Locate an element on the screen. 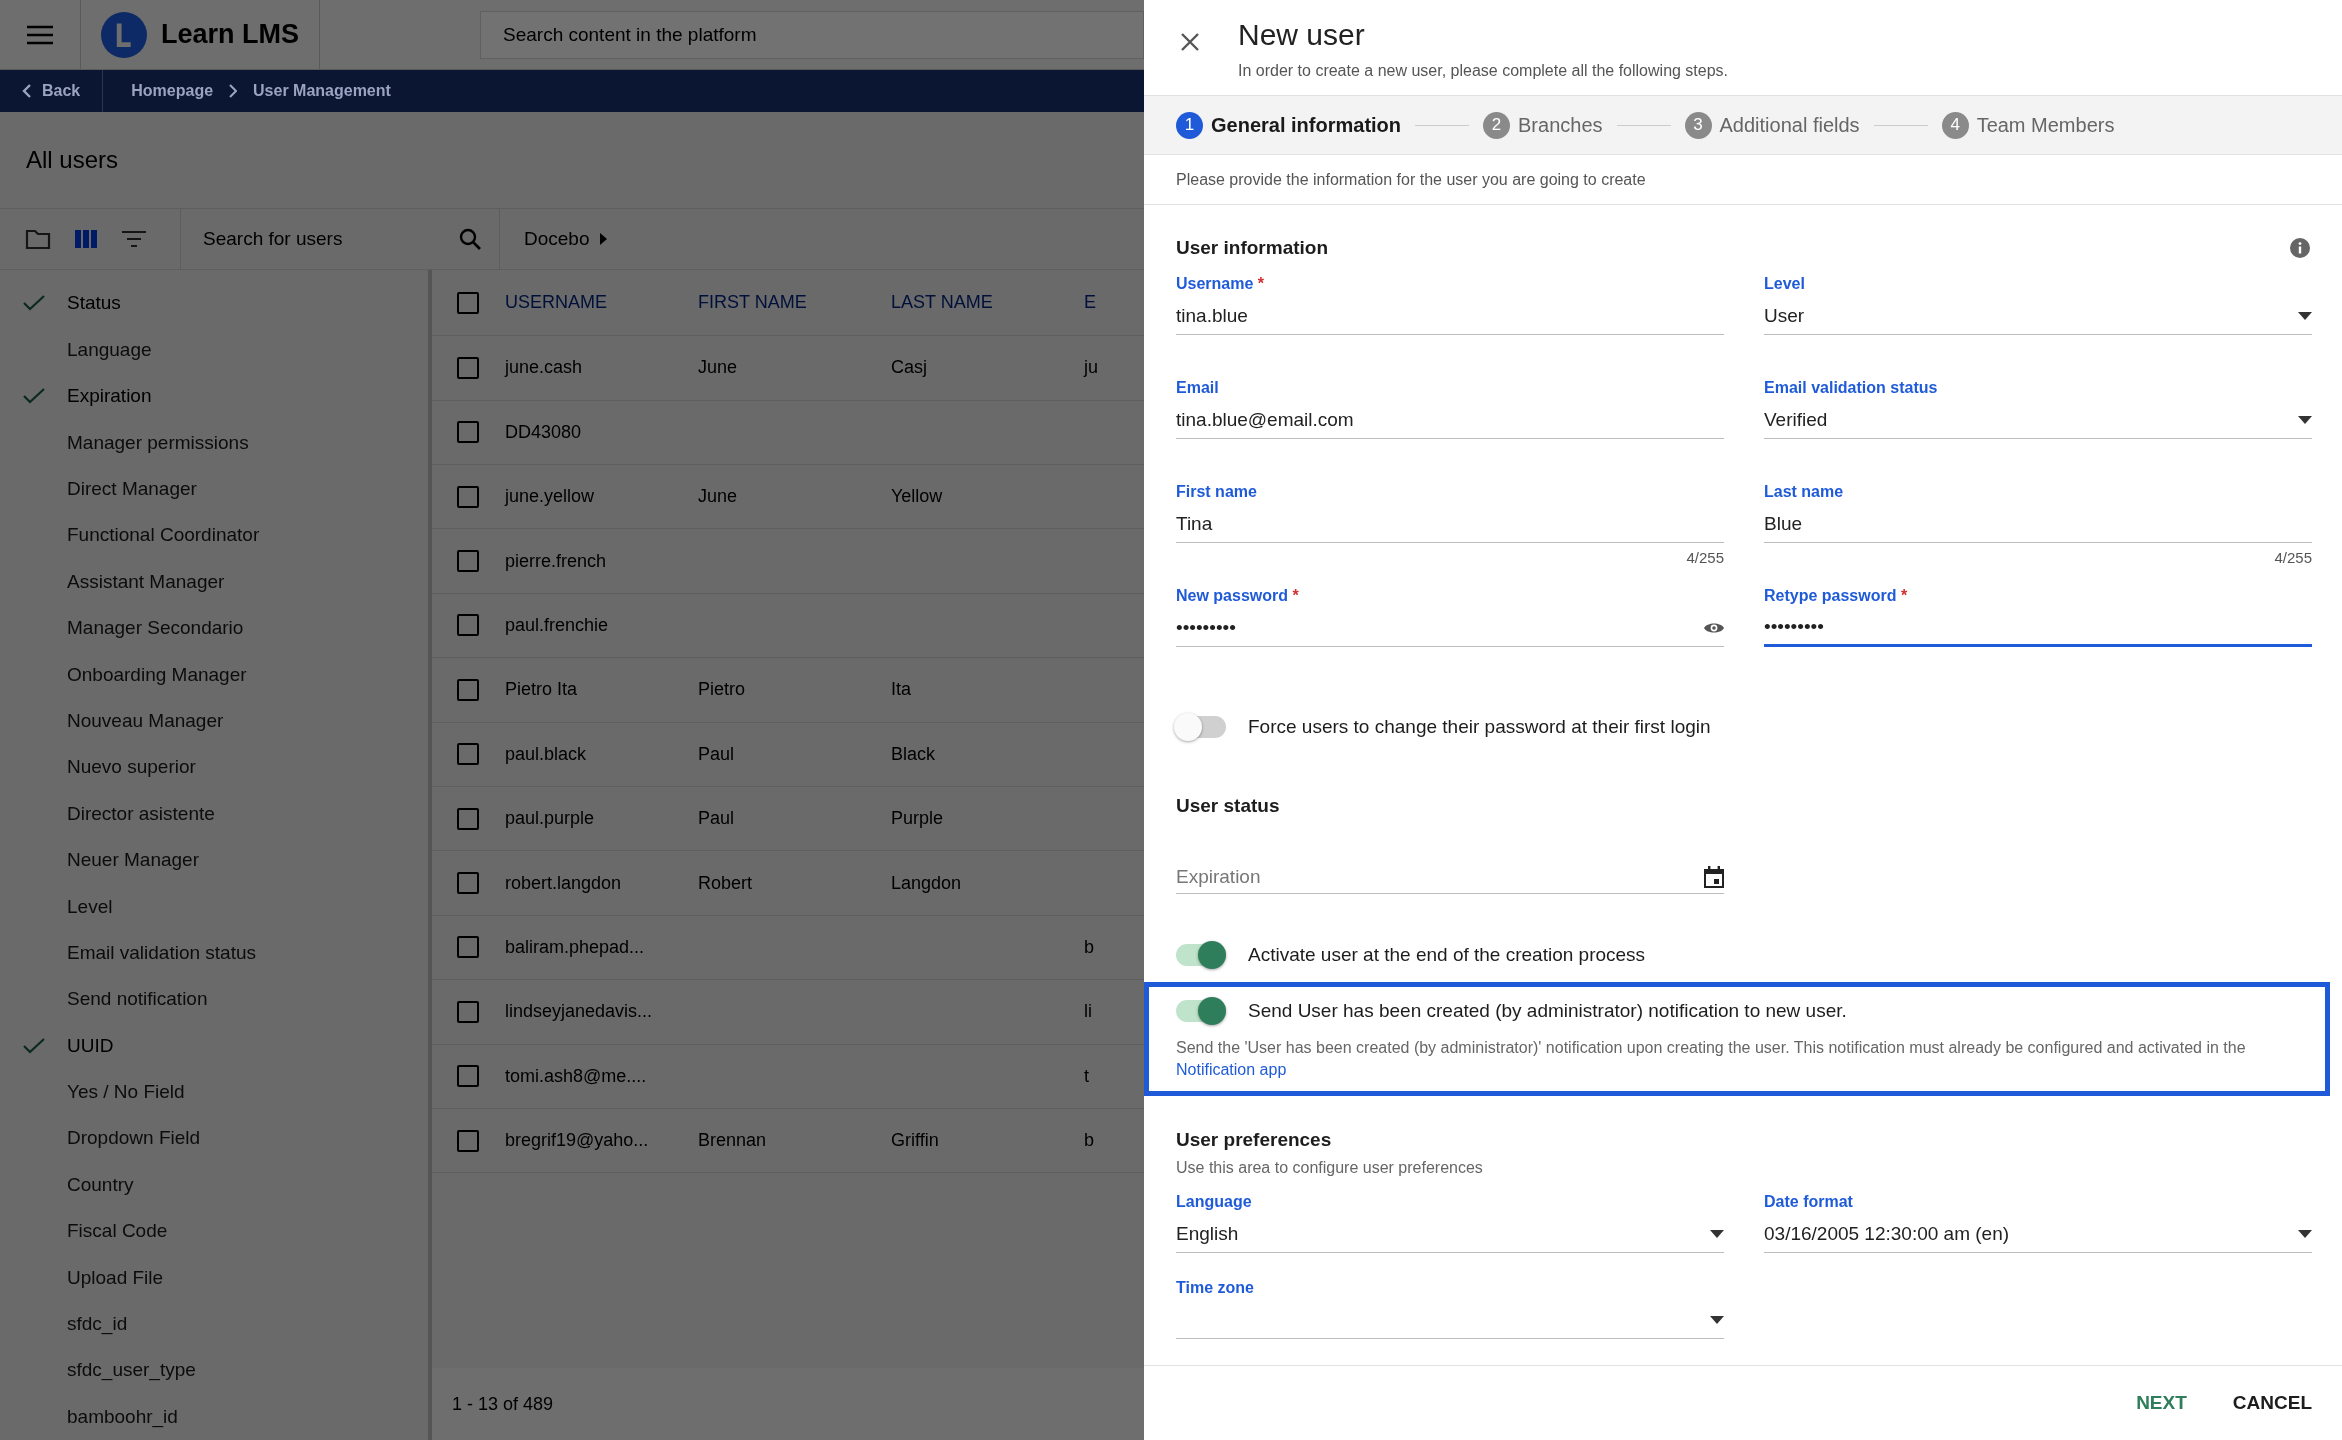  column-option: Nuevo superior is located at coordinates (131, 767).